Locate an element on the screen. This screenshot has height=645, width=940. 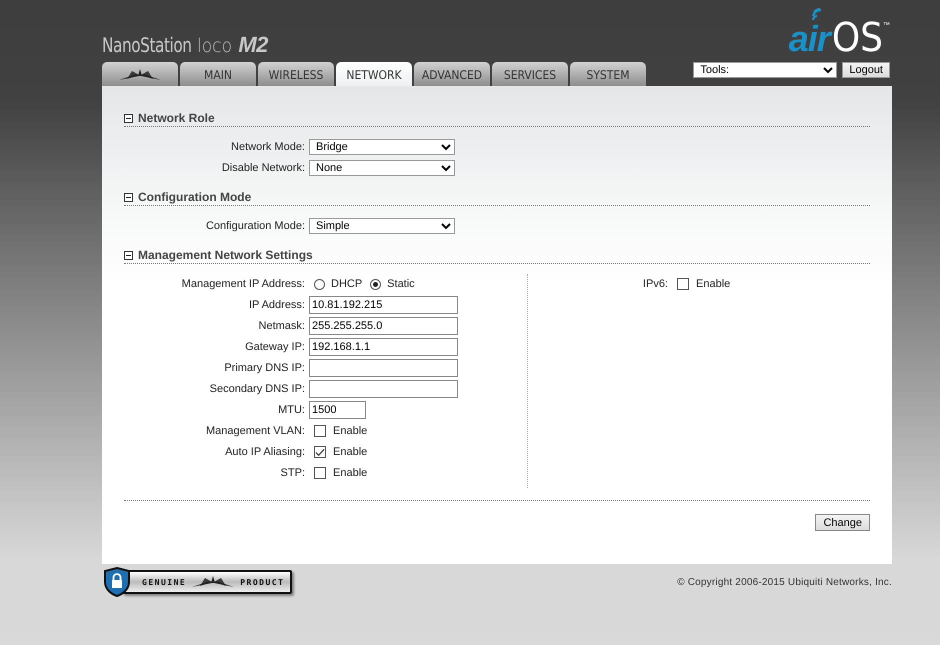
dropdown-select: Simple is located at coordinates (382, 226).